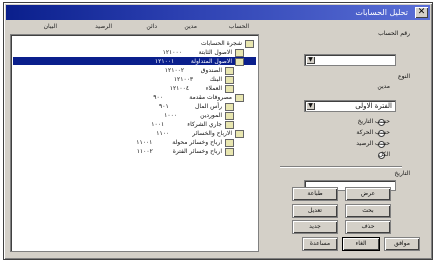 This screenshot has height=265, width=439. What do you see at coordinates (144, 142) in the screenshot?
I see `tree-item-number: ١١٠٠١` at bounding box center [144, 142].